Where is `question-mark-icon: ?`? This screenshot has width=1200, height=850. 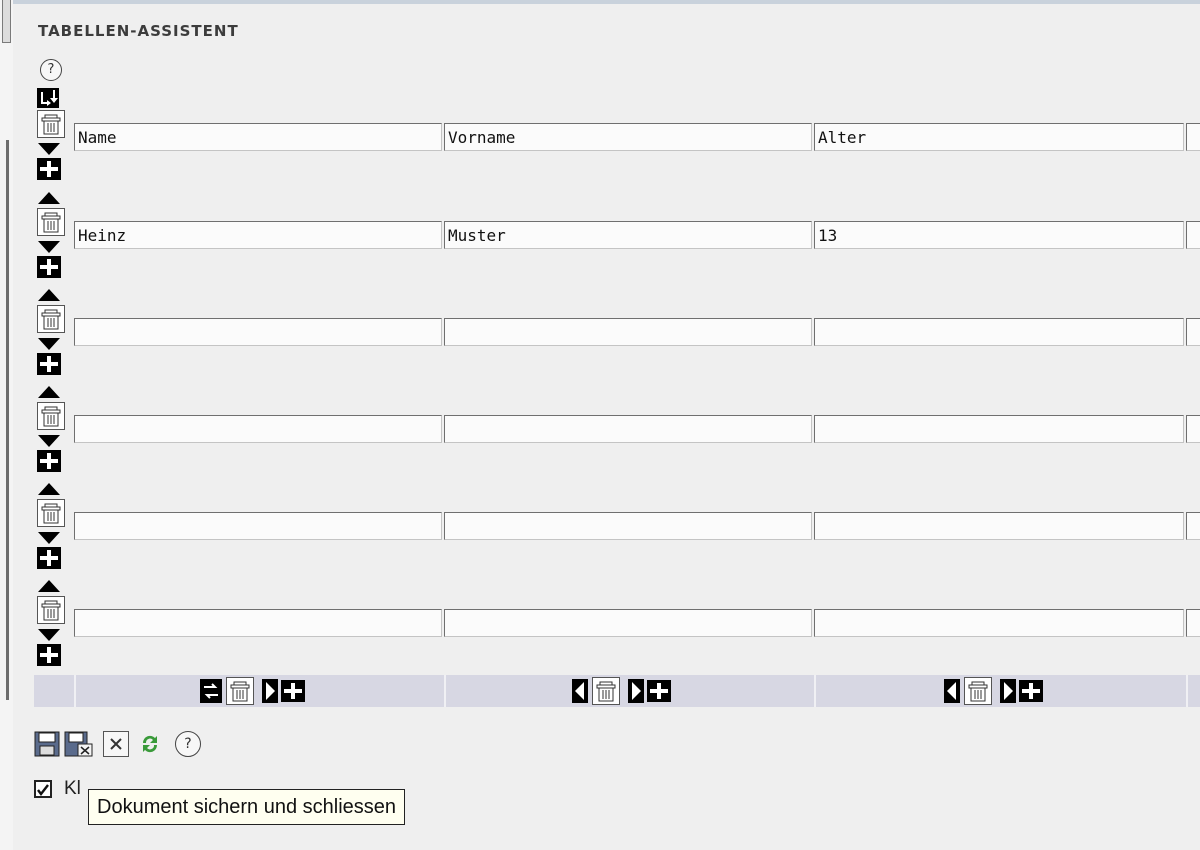 question-mark-icon: ? is located at coordinates (51, 70).